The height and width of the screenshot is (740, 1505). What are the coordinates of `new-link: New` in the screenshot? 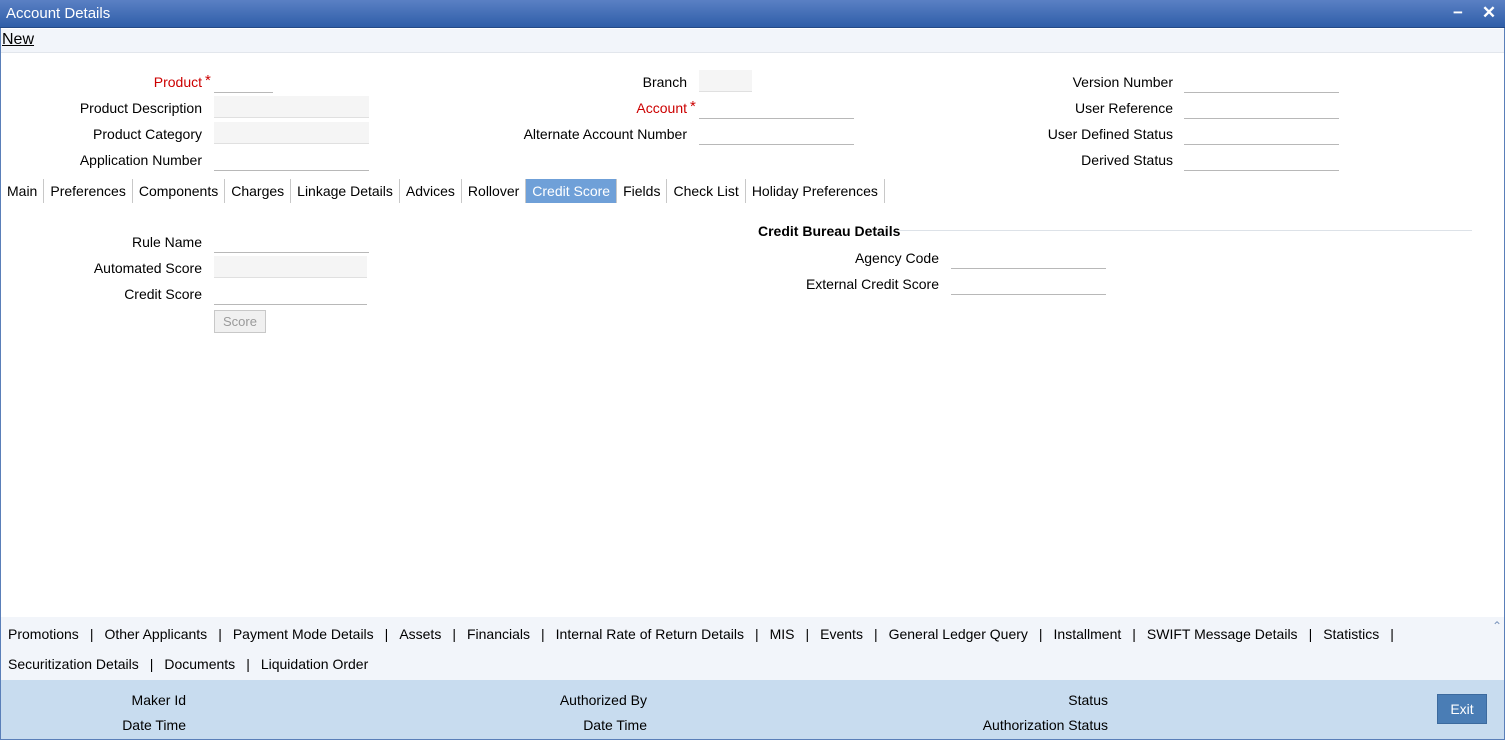 It's located at (18, 40).